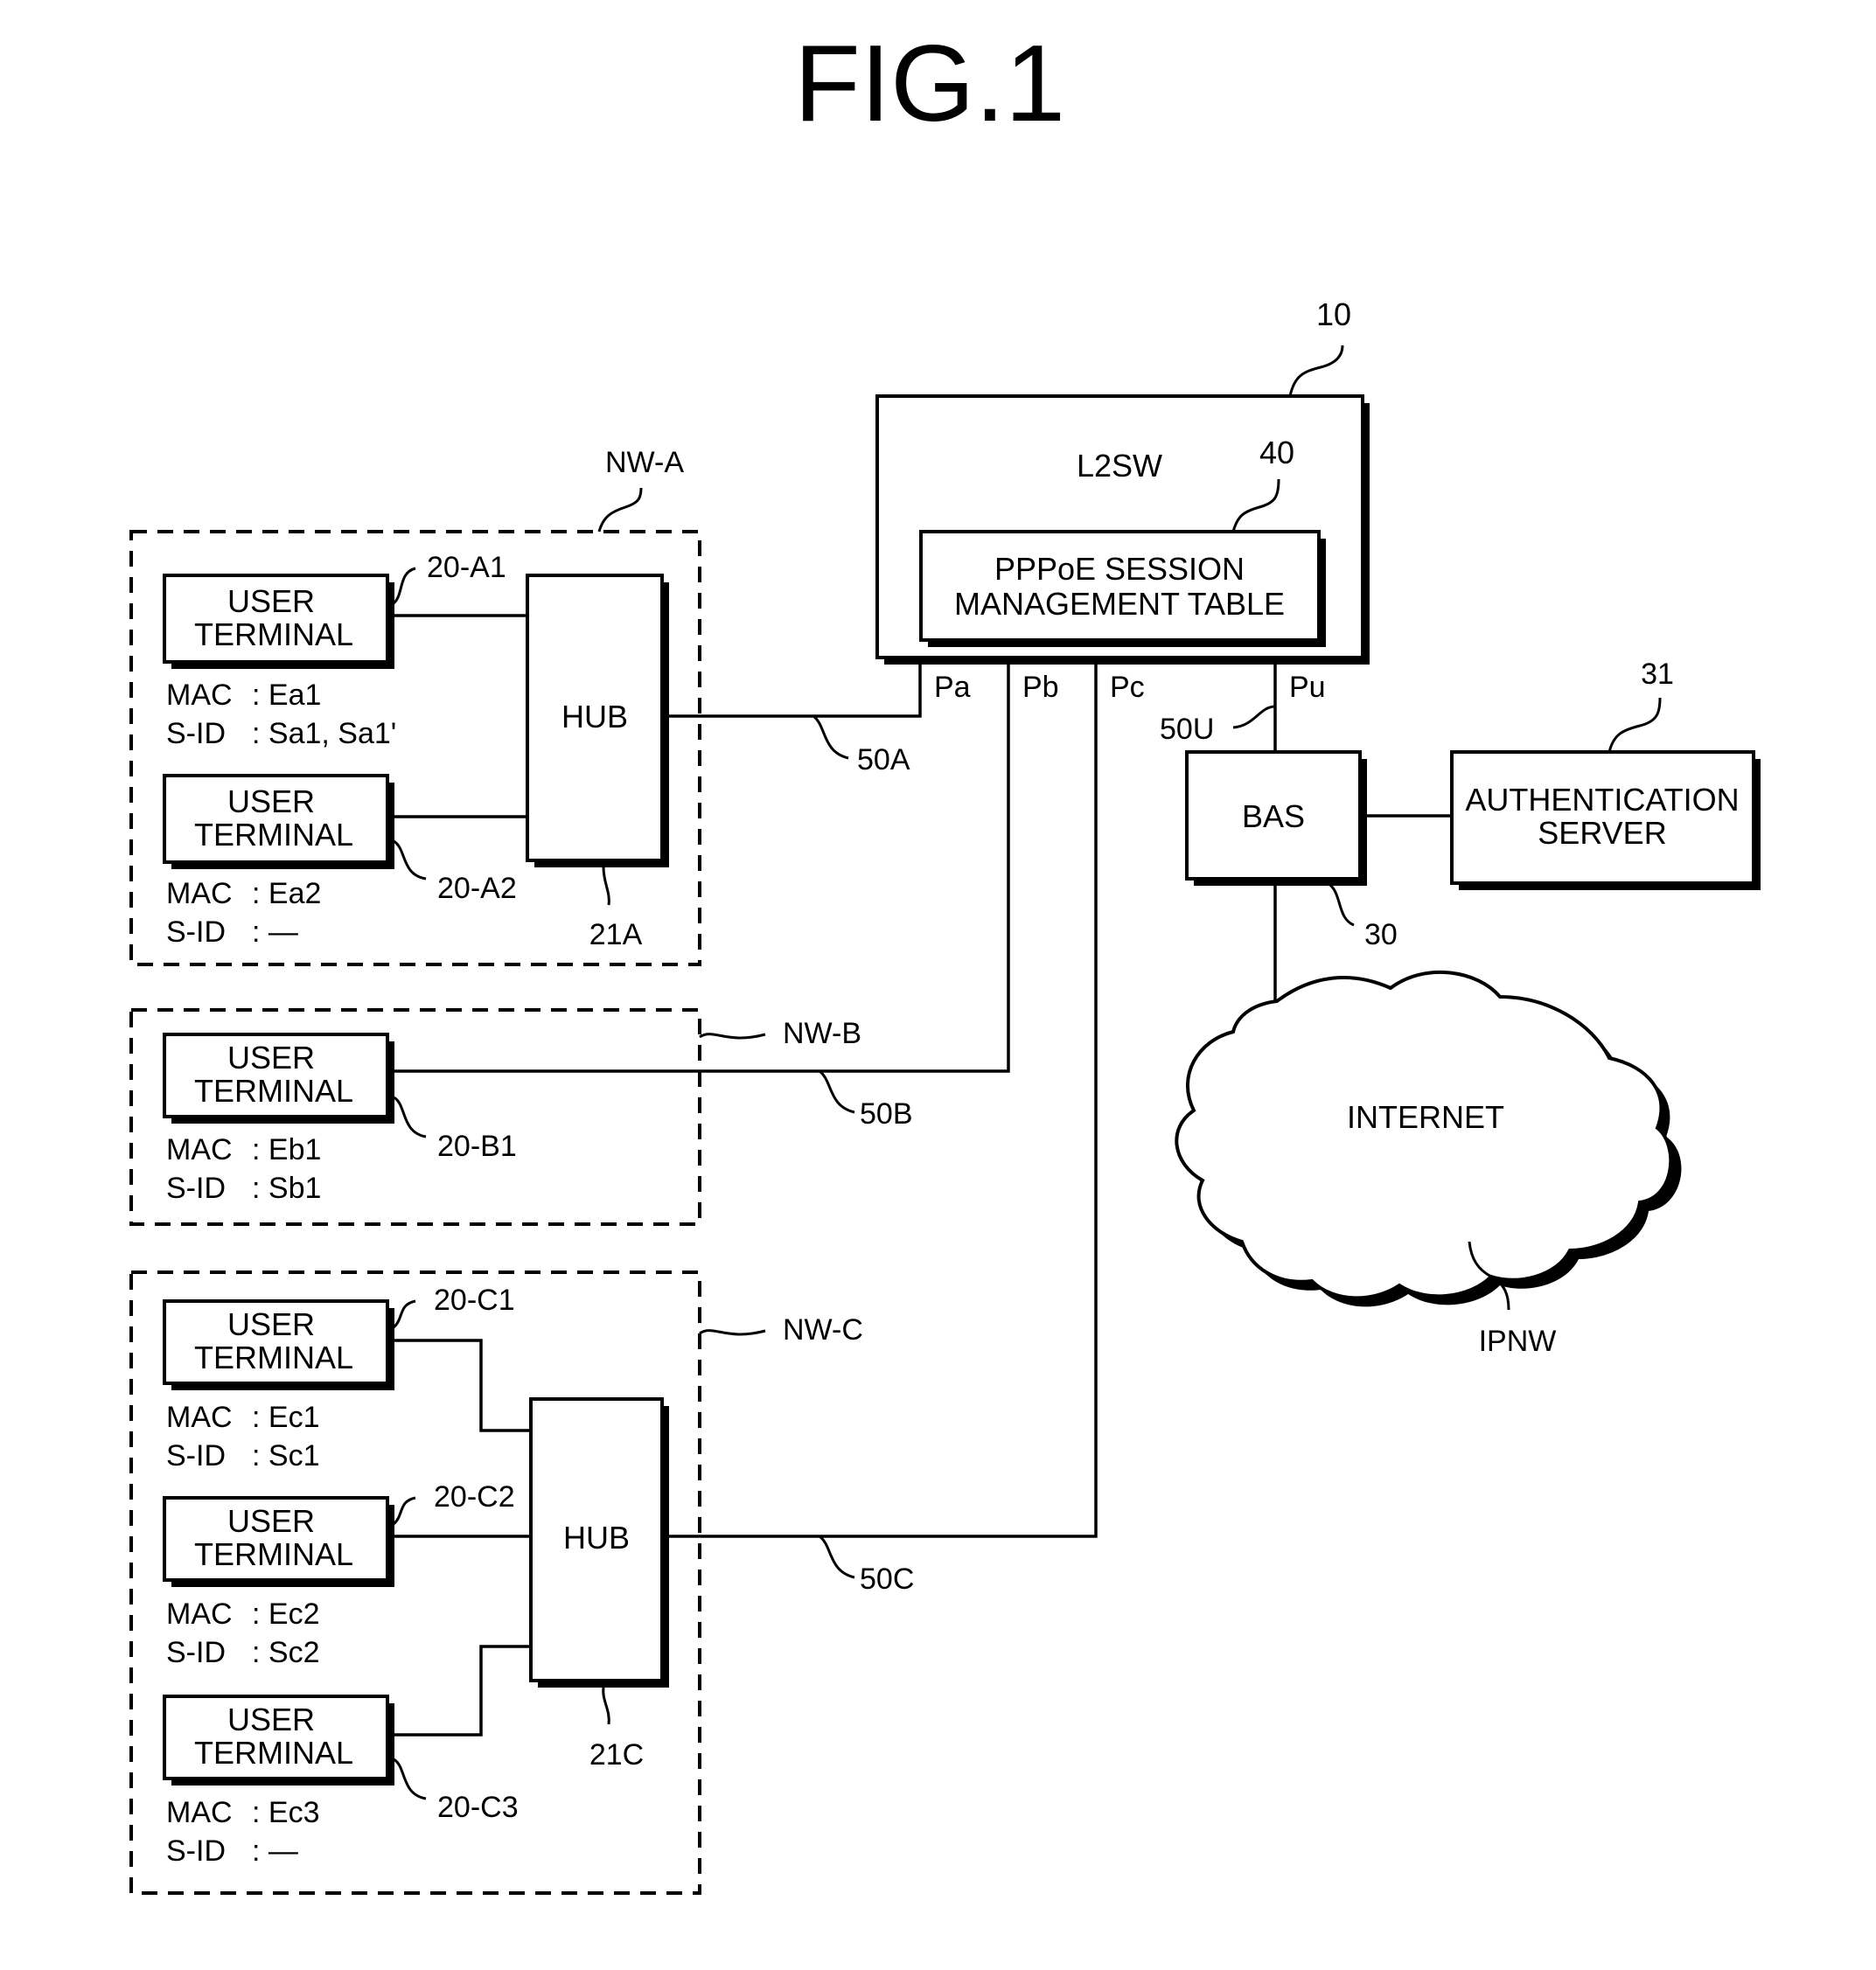  Describe the element at coordinates (1291, 850) in the screenshot. I see `bas-node: BAS 30` at that location.